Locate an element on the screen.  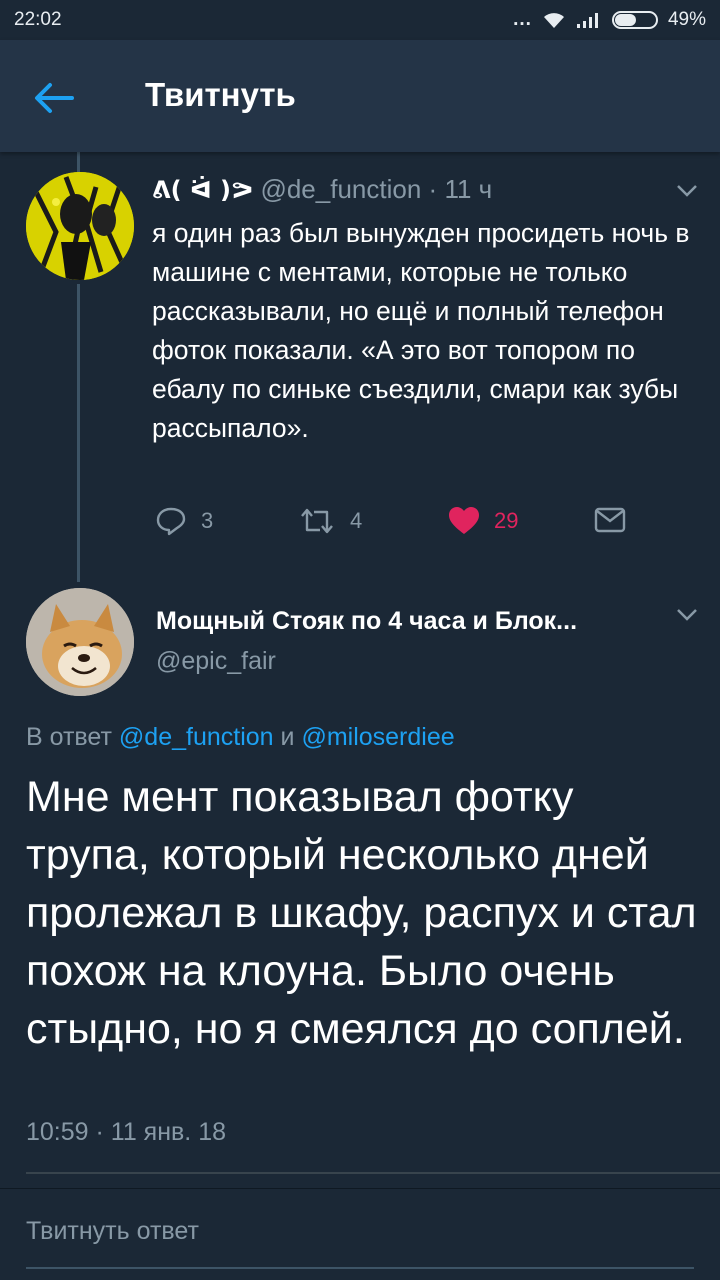
mention-link: @de_function is located at coordinates (196, 737).